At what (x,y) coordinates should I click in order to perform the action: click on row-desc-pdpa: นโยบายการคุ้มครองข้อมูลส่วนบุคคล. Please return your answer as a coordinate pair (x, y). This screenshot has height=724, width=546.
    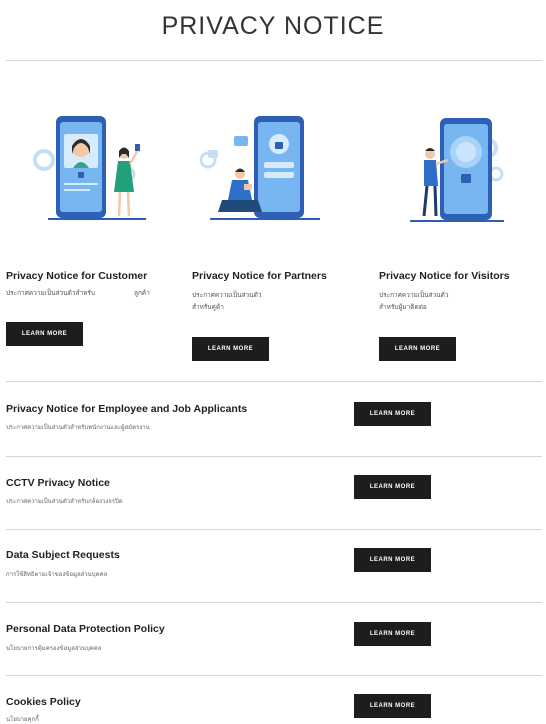
    Looking at the image, I should click on (54, 649).